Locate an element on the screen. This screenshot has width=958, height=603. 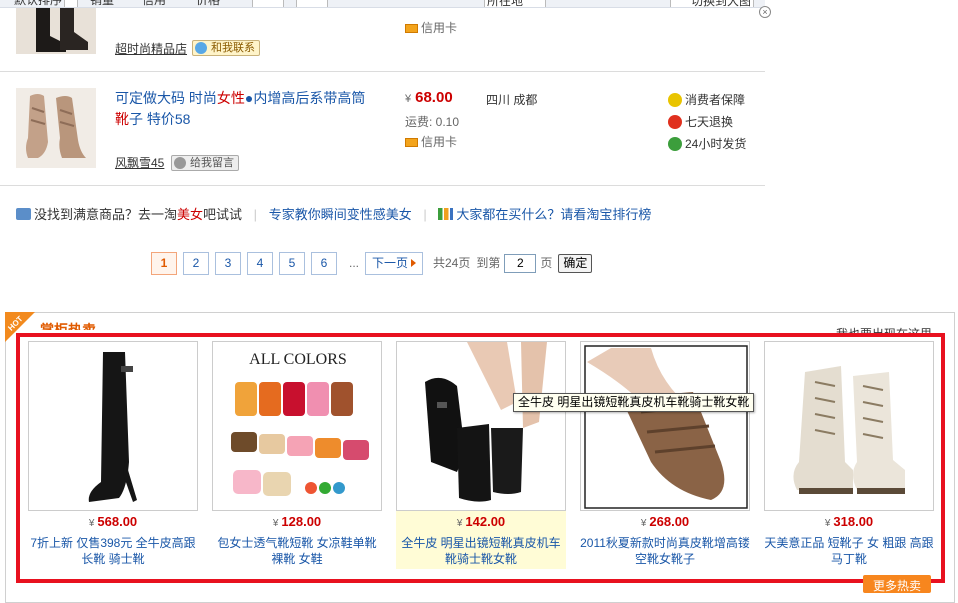
page-6: 6 is located at coordinates (324, 263).